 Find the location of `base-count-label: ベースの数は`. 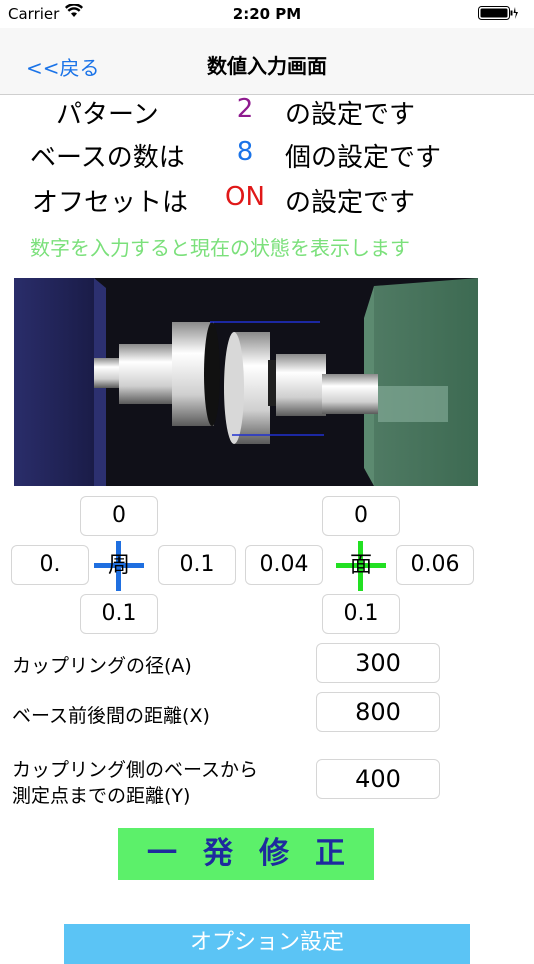

base-count-label: ベースの数は is located at coordinates (107, 158).